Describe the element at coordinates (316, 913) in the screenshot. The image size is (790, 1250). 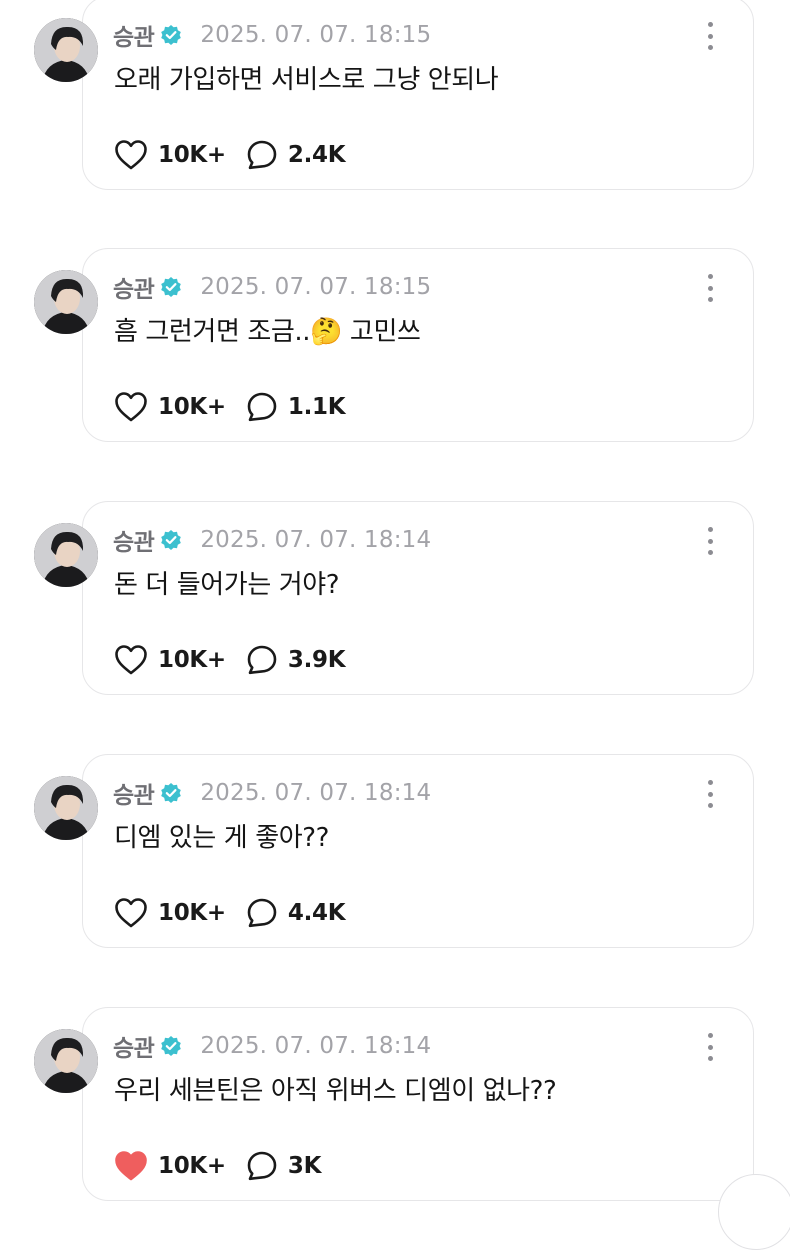
I see `comment-count: 4.4K` at that location.